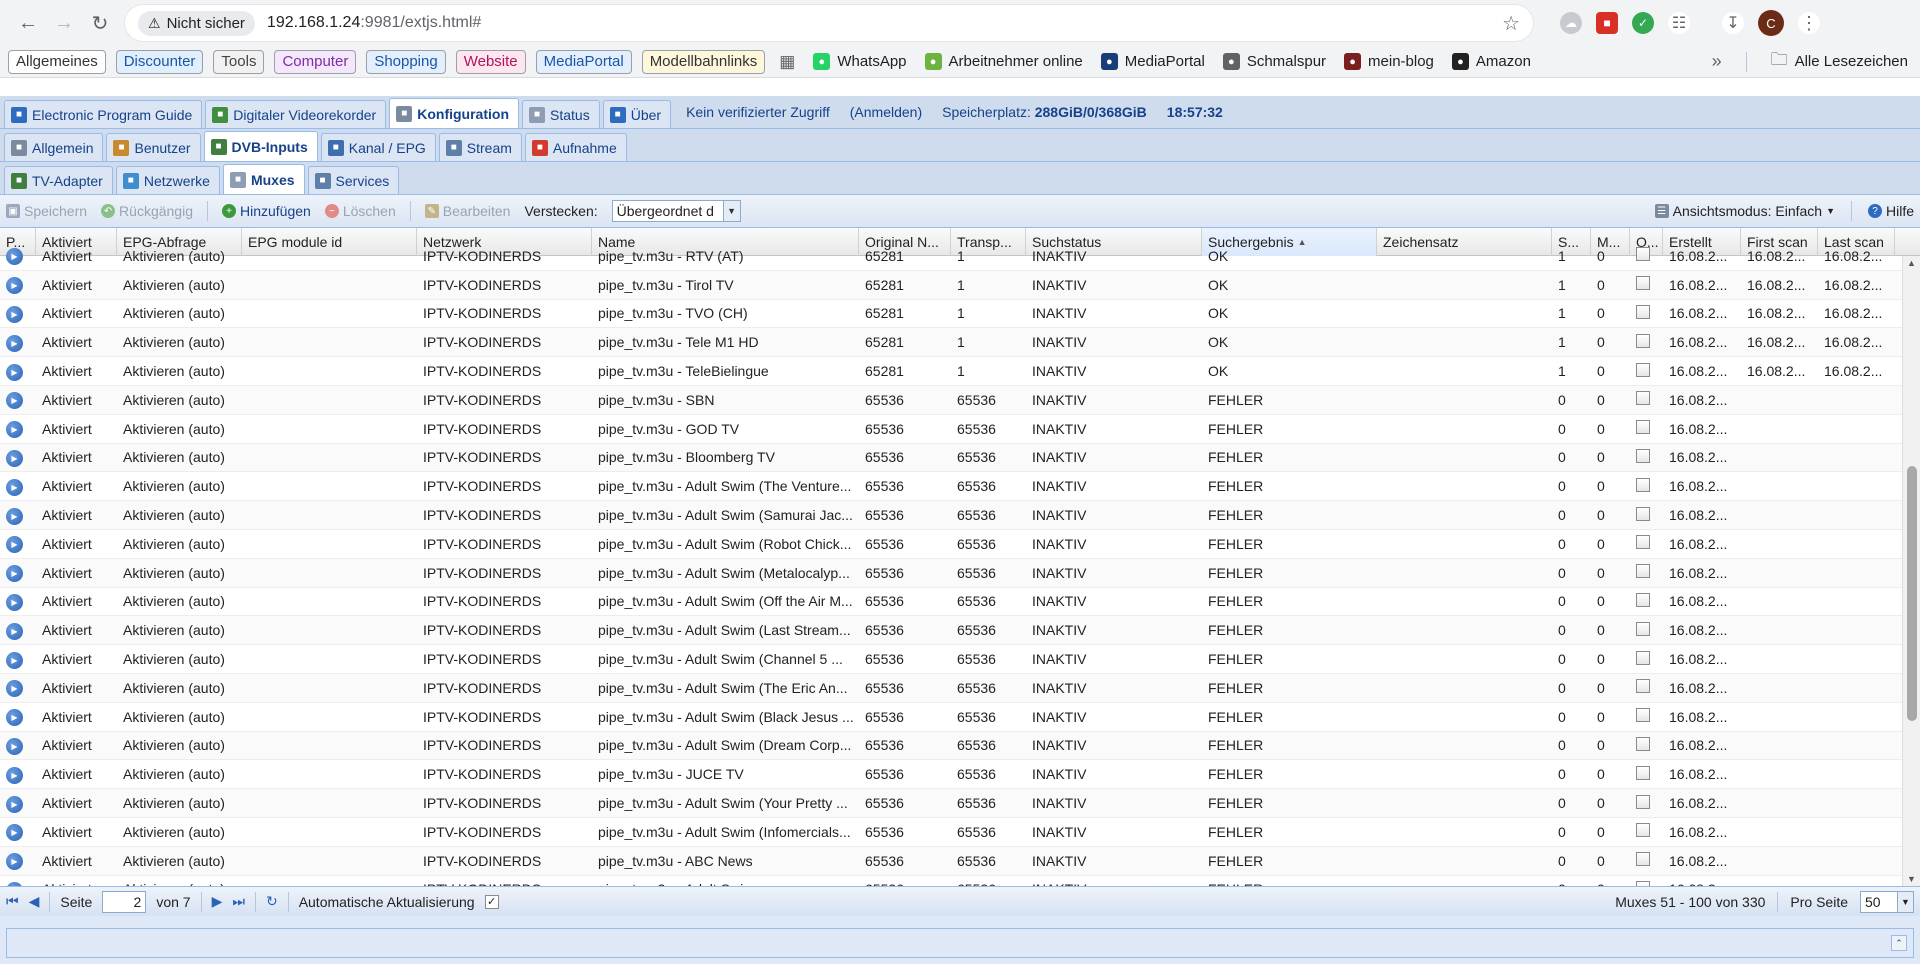 The height and width of the screenshot is (964, 1920). Describe the element at coordinates (159, 61) in the screenshot. I see `bookmark-folder-1: Discounter` at that location.